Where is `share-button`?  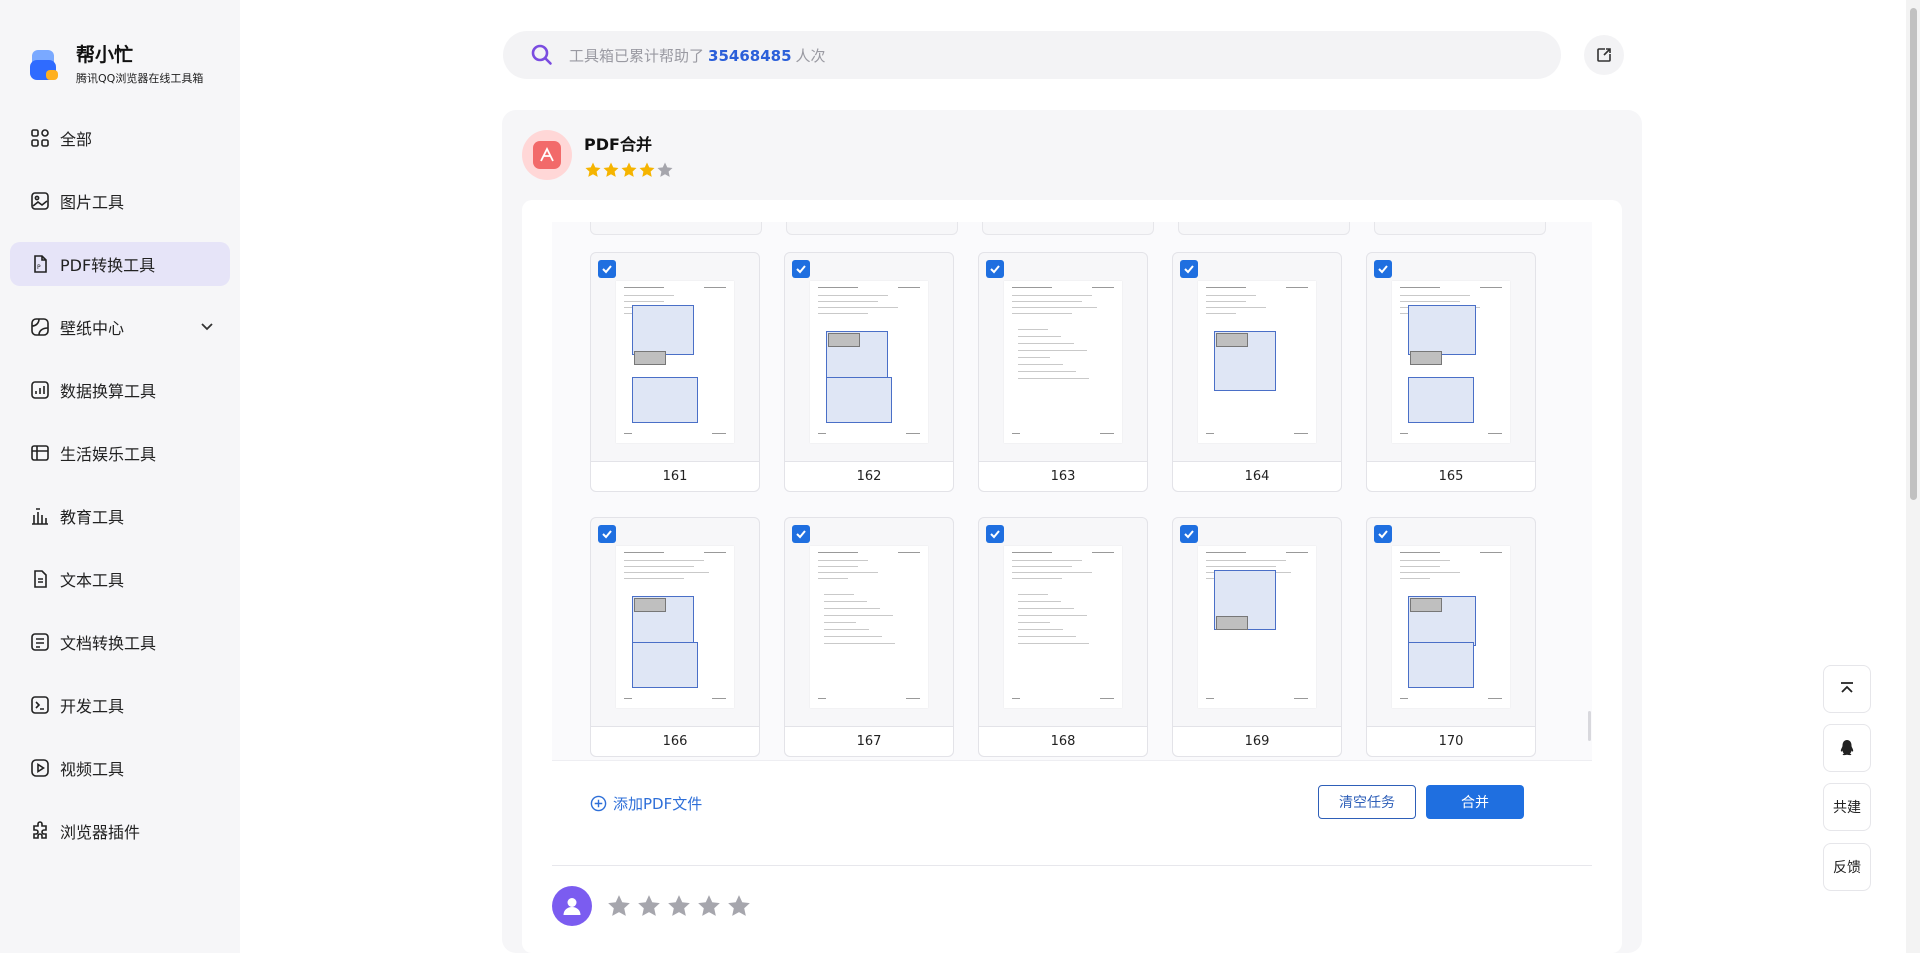
share-button is located at coordinates (1604, 55).